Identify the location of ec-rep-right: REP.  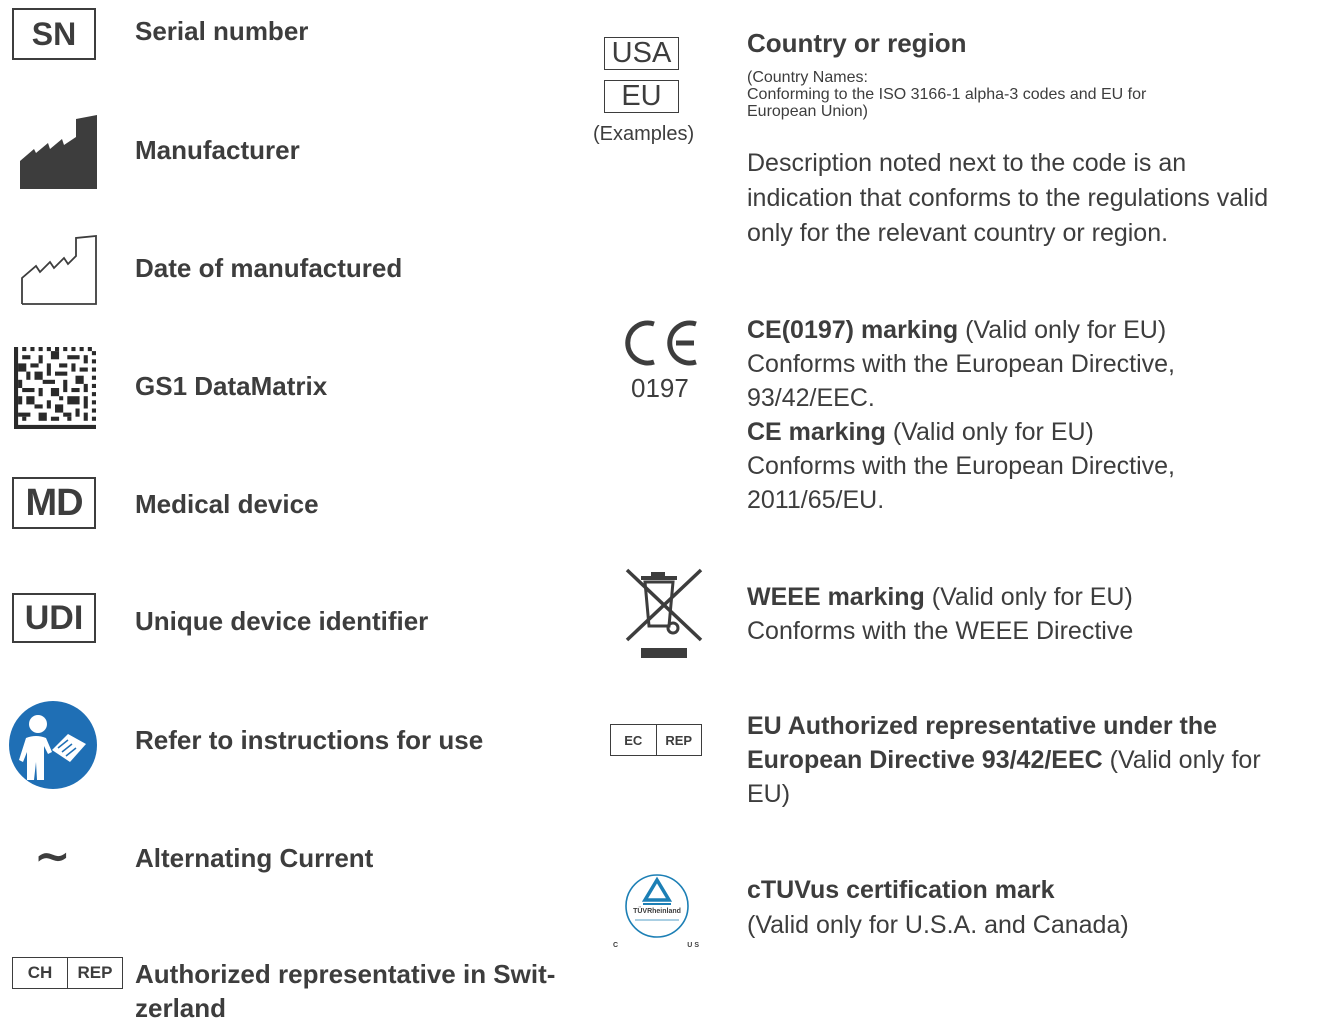
(678, 740).